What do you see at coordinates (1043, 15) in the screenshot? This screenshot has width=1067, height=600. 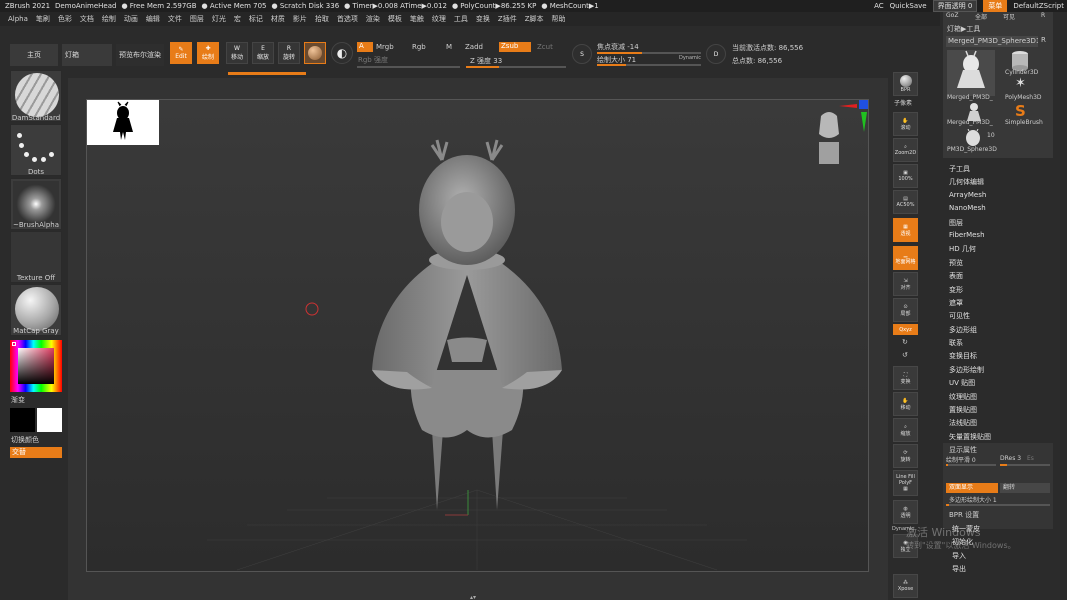 I see `goz-r-button: R` at bounding box center [1043, 15].